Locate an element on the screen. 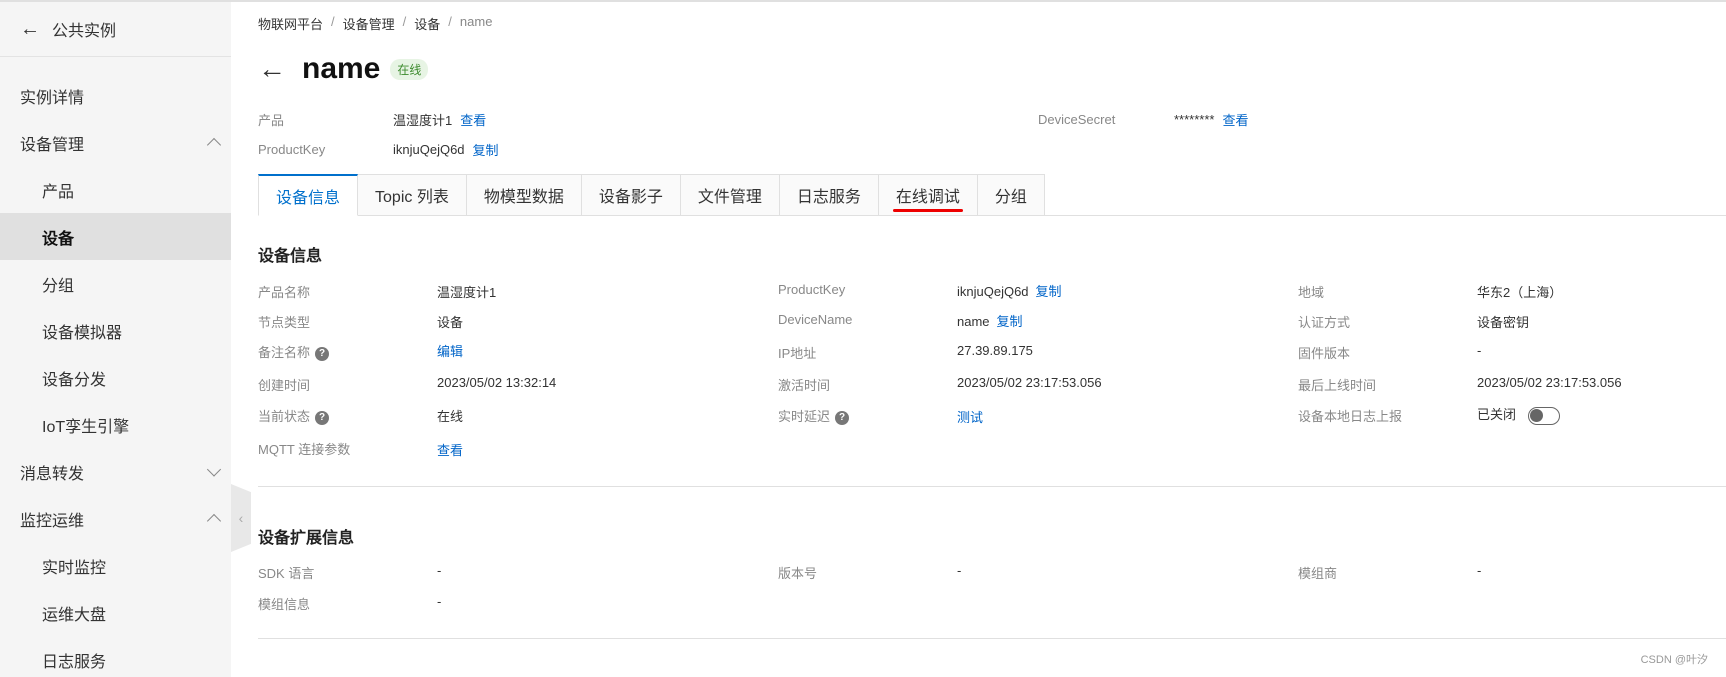 The image size is (1726, 677). devicename-cell: name 复制 is located at coordinates (990, 320).